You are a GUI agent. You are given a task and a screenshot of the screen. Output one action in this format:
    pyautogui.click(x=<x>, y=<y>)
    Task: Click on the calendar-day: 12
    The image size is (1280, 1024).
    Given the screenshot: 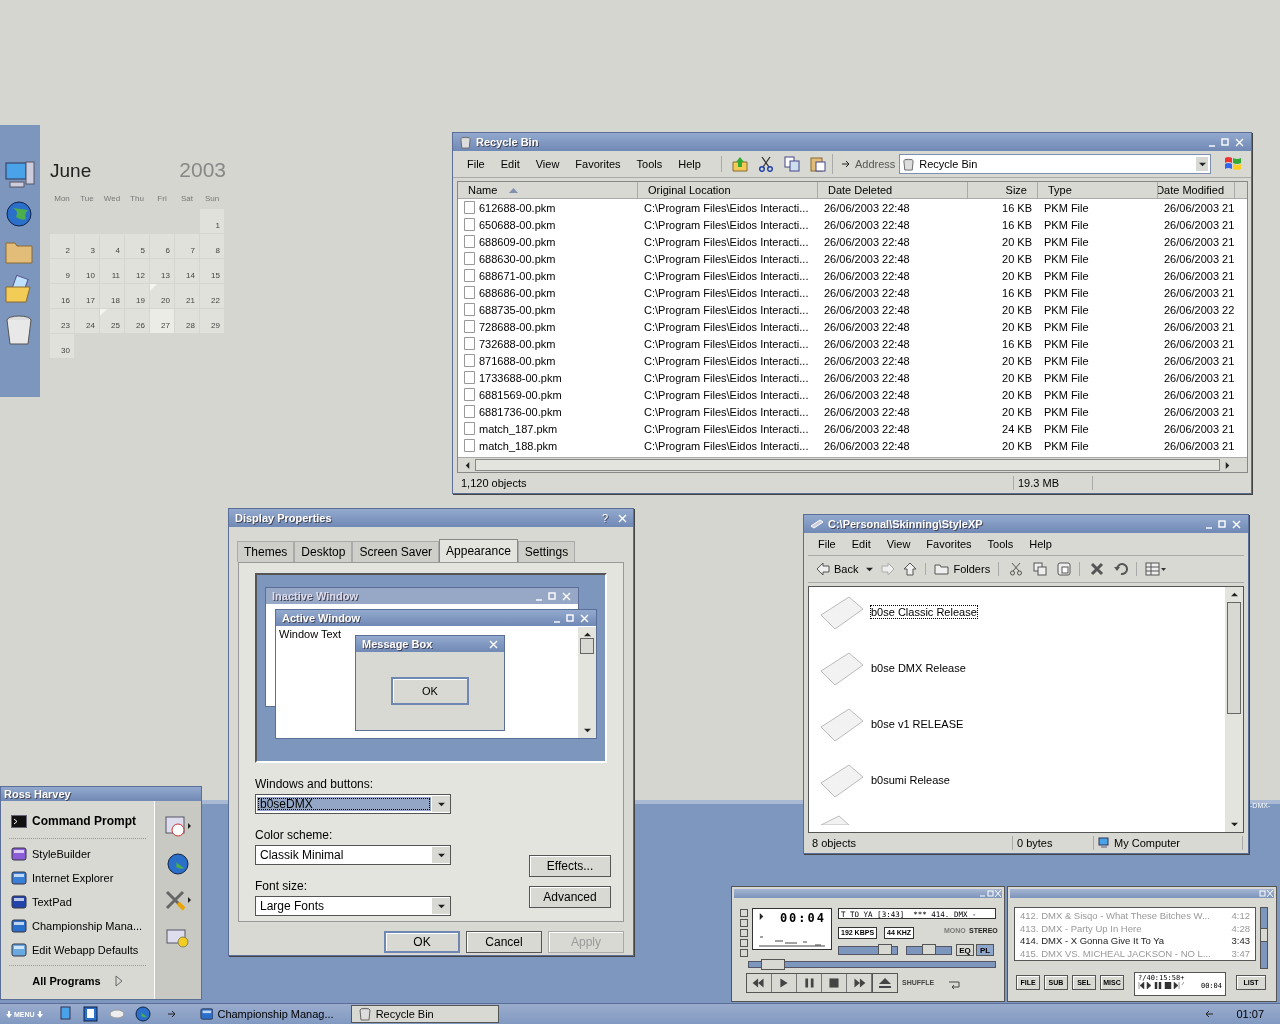 What is the action you would take?
    pyautogui.click(x=137, y=271)
    